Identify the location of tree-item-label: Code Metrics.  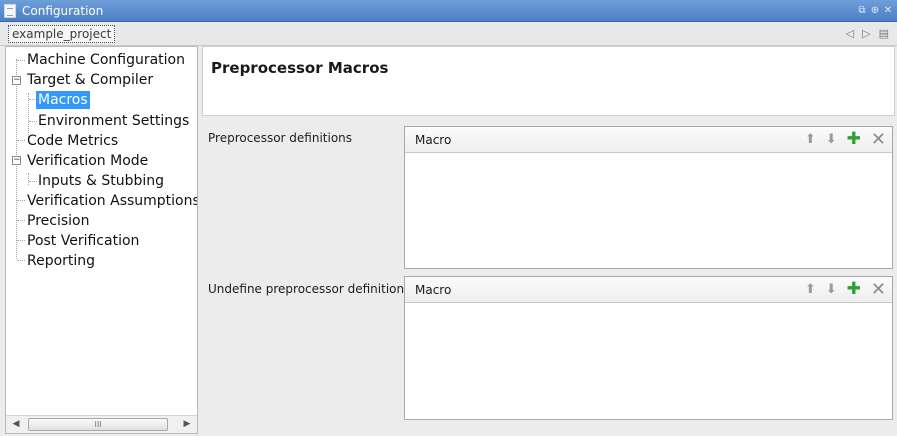
(73, 141).